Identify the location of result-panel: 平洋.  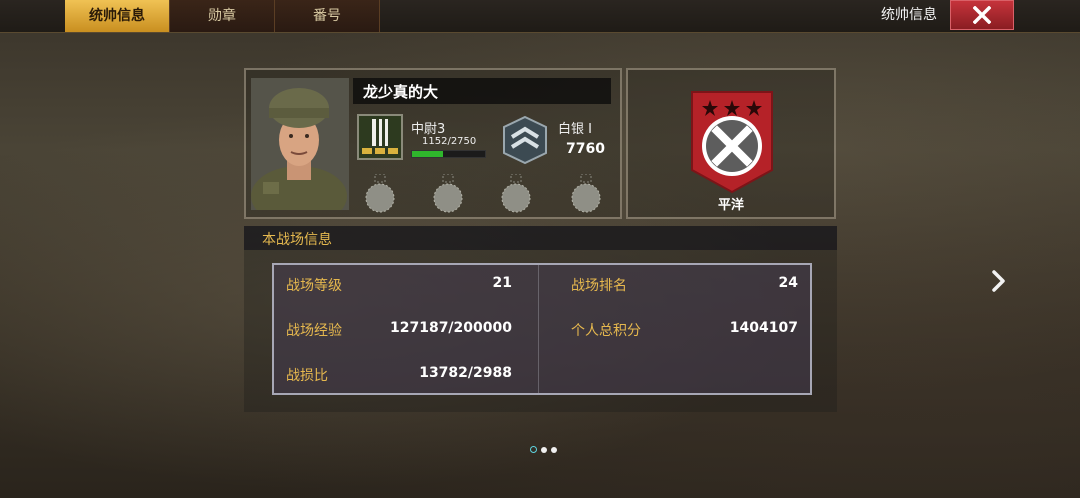
(731, 143).